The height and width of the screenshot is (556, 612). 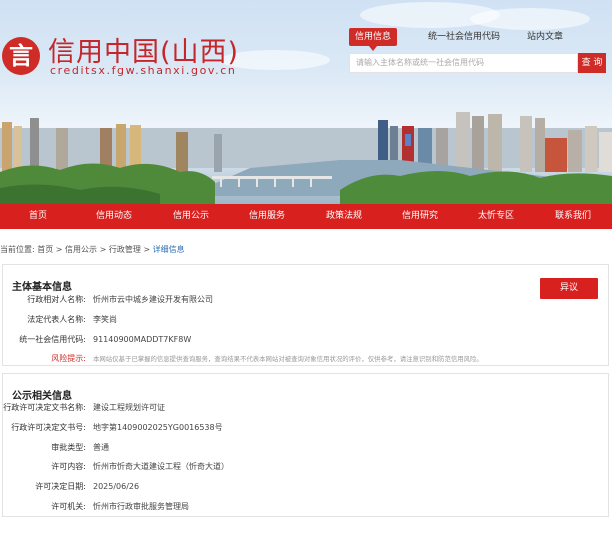 I want to click on search-button: 查 询, so click(x=592, y=63).